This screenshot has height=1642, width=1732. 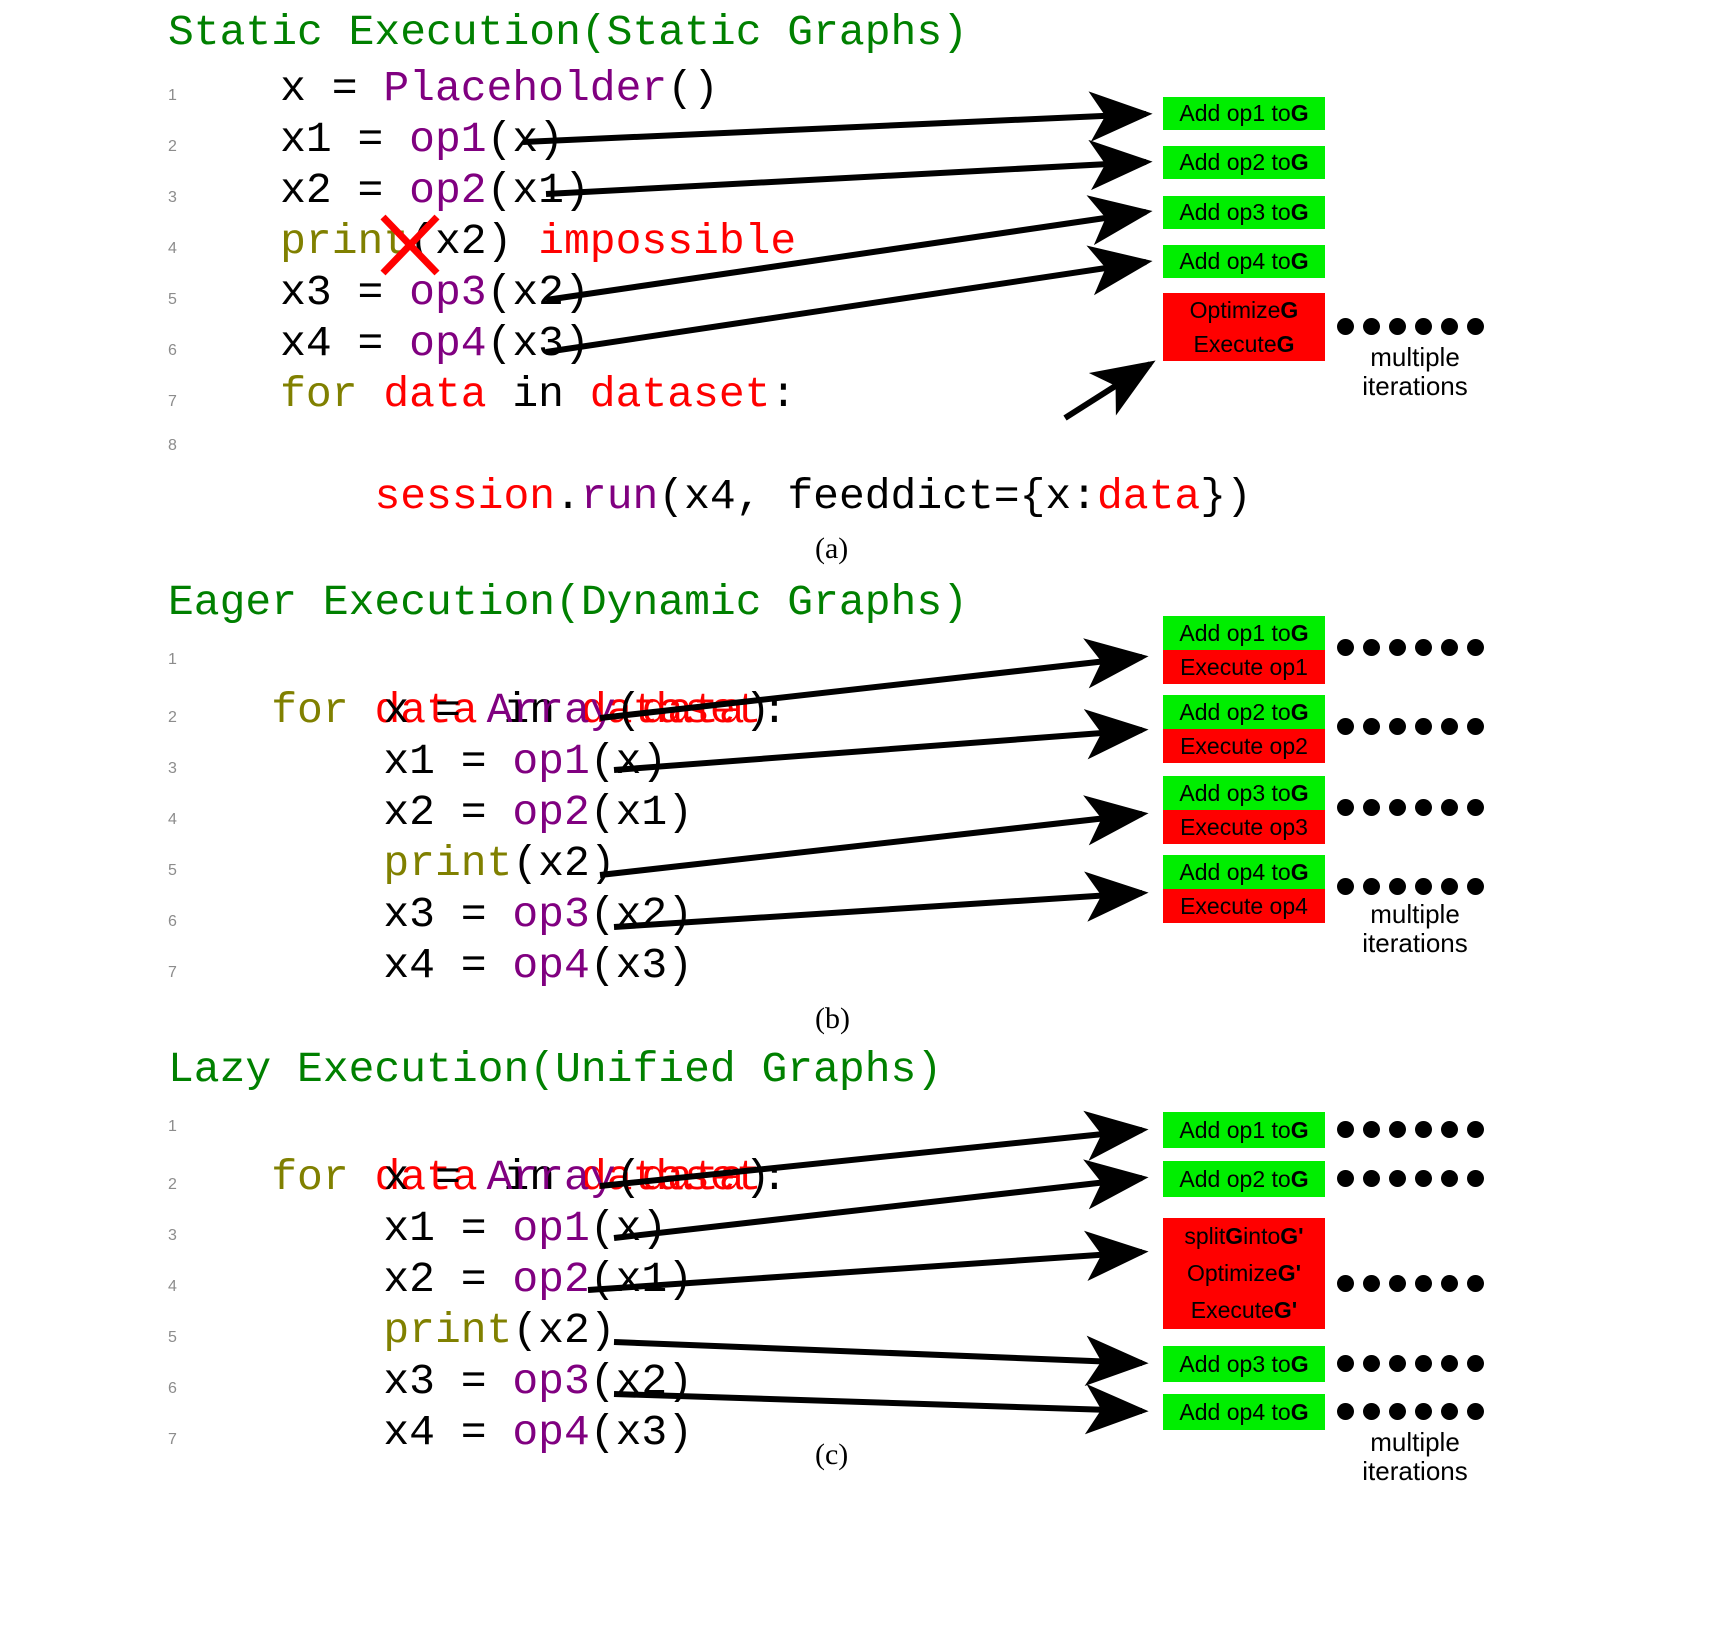 I want to click on code-token: x1 =, so click(x=344, y=761).